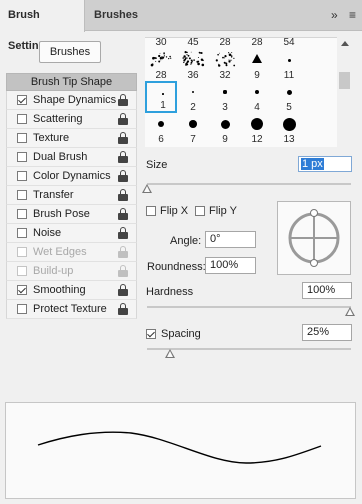 This screenshot has height=504, width=362. What do you see at coordinates (249, 349) in the screenshot?
I see `spacing-slider-track` at bounding box center [249, 349].